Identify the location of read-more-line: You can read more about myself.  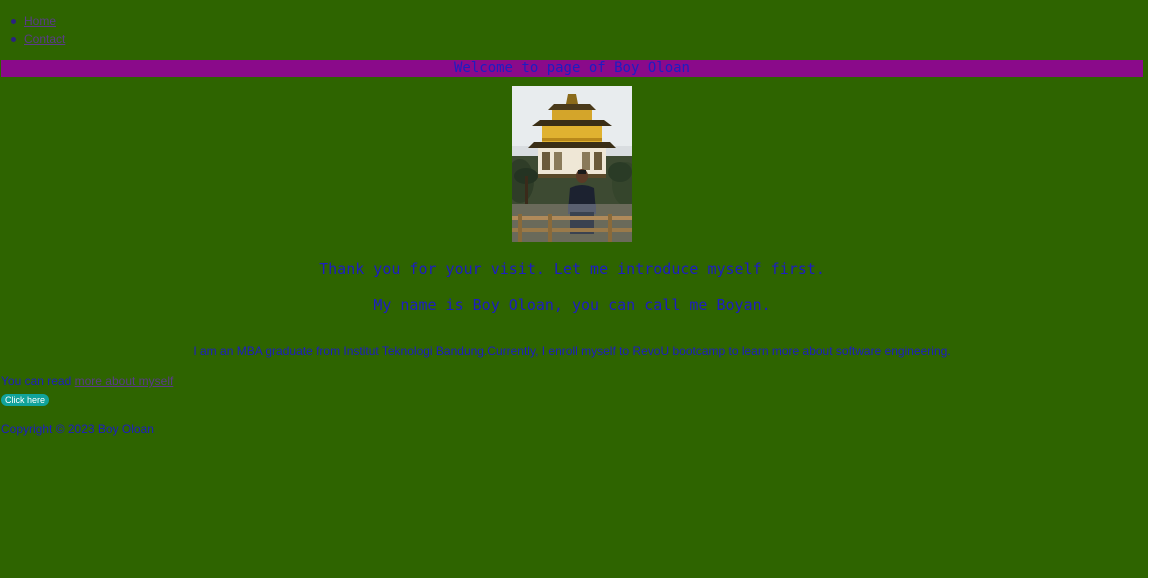
(87, 381).